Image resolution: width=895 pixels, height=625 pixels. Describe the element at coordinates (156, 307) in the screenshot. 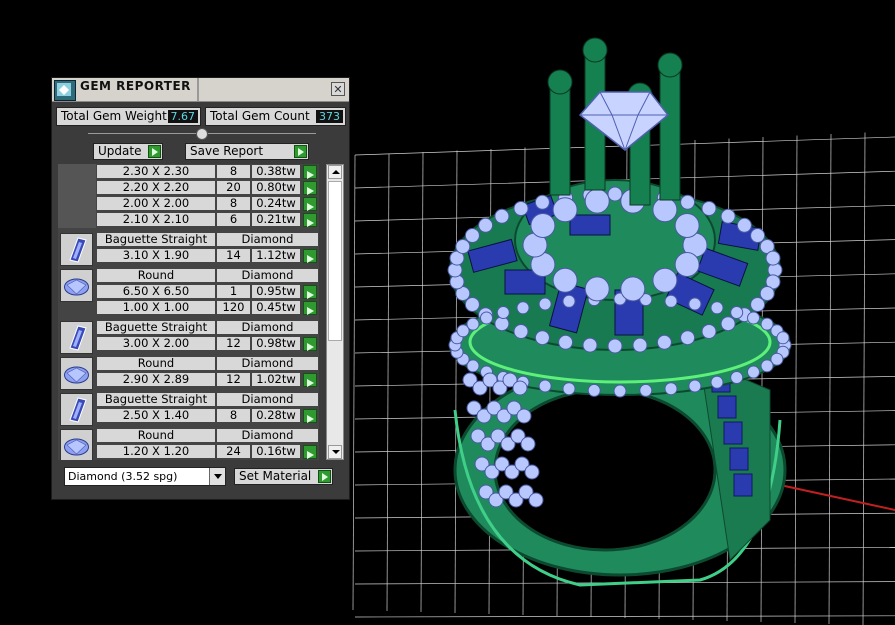

I see `gem-size-cell: 1.00 X 1.00` at that location.